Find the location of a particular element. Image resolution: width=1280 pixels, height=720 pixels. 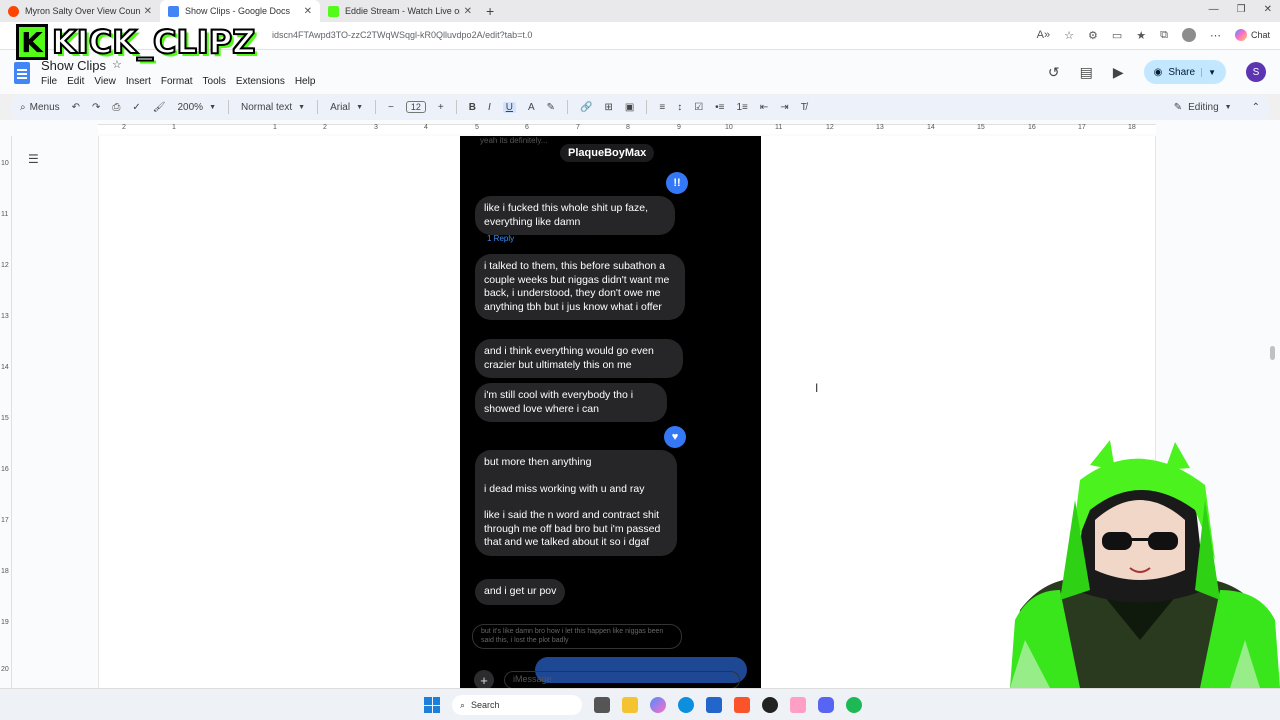

increase-indent-icon: ⇥ is located at coordinates (784, 107).